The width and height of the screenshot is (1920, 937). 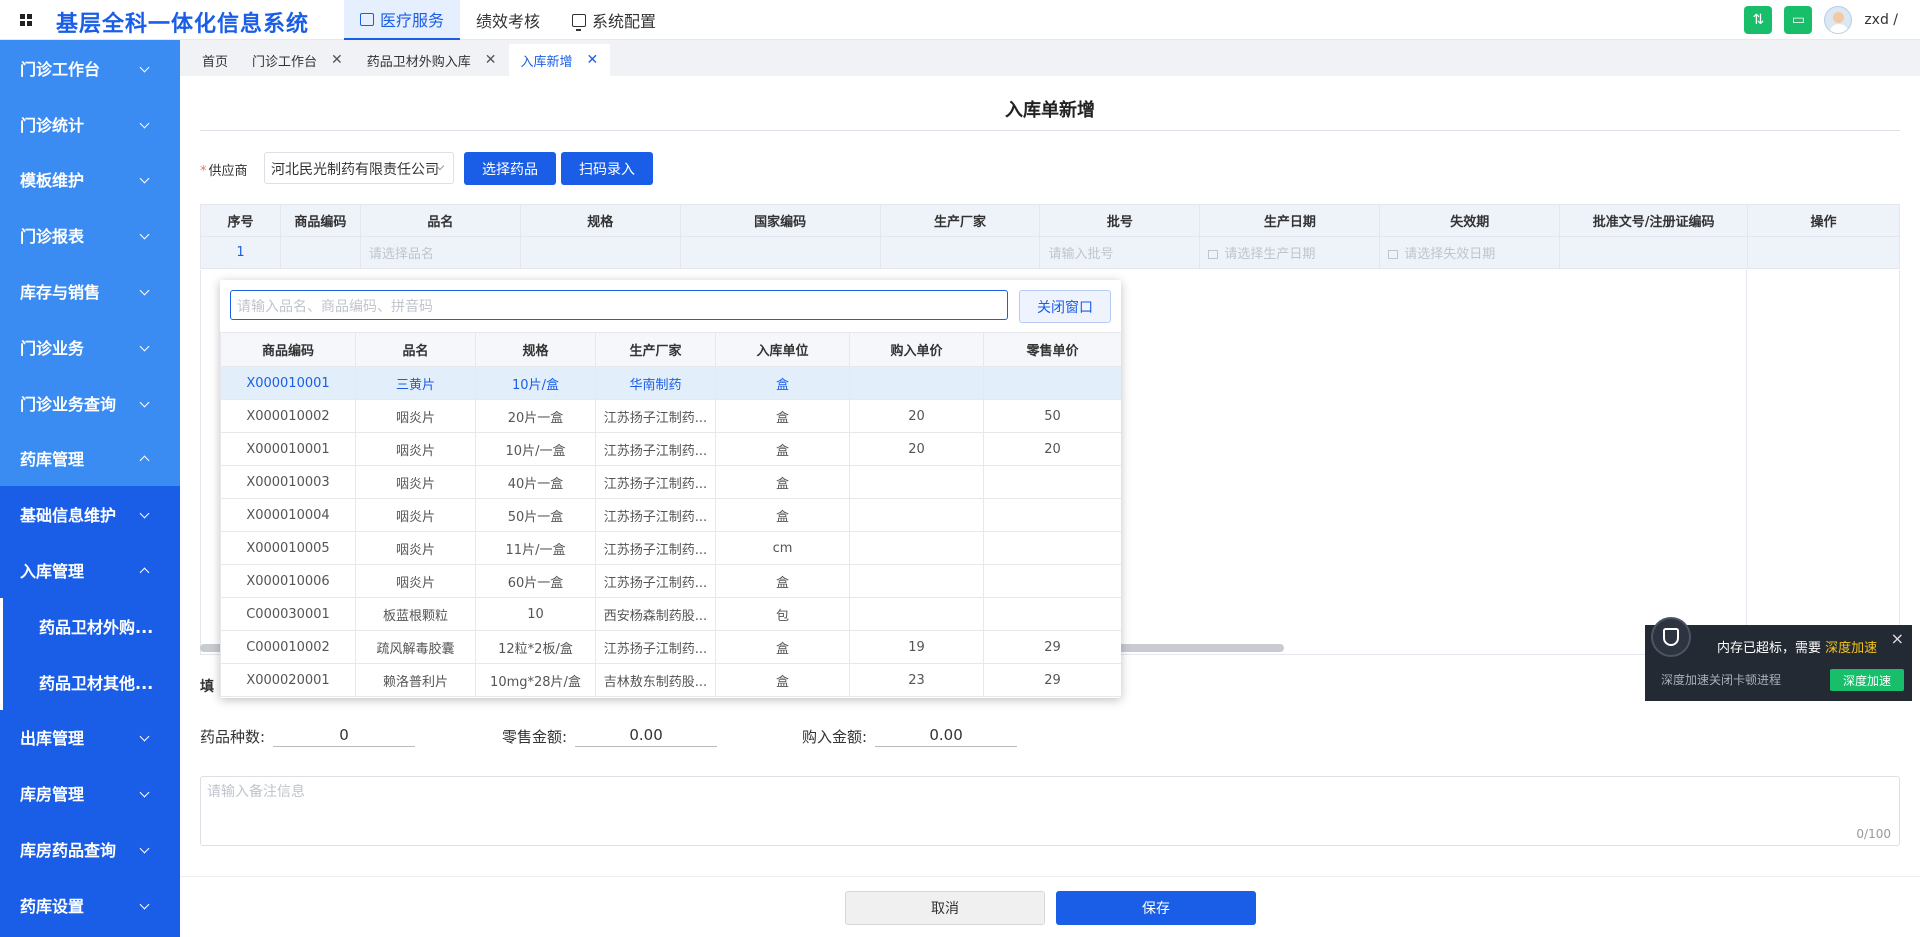 What do you see at coordinates (52, 125) in the screenshot?
I see `sidebar-item-label: 门诊统计` at bounding box center [52, 125].